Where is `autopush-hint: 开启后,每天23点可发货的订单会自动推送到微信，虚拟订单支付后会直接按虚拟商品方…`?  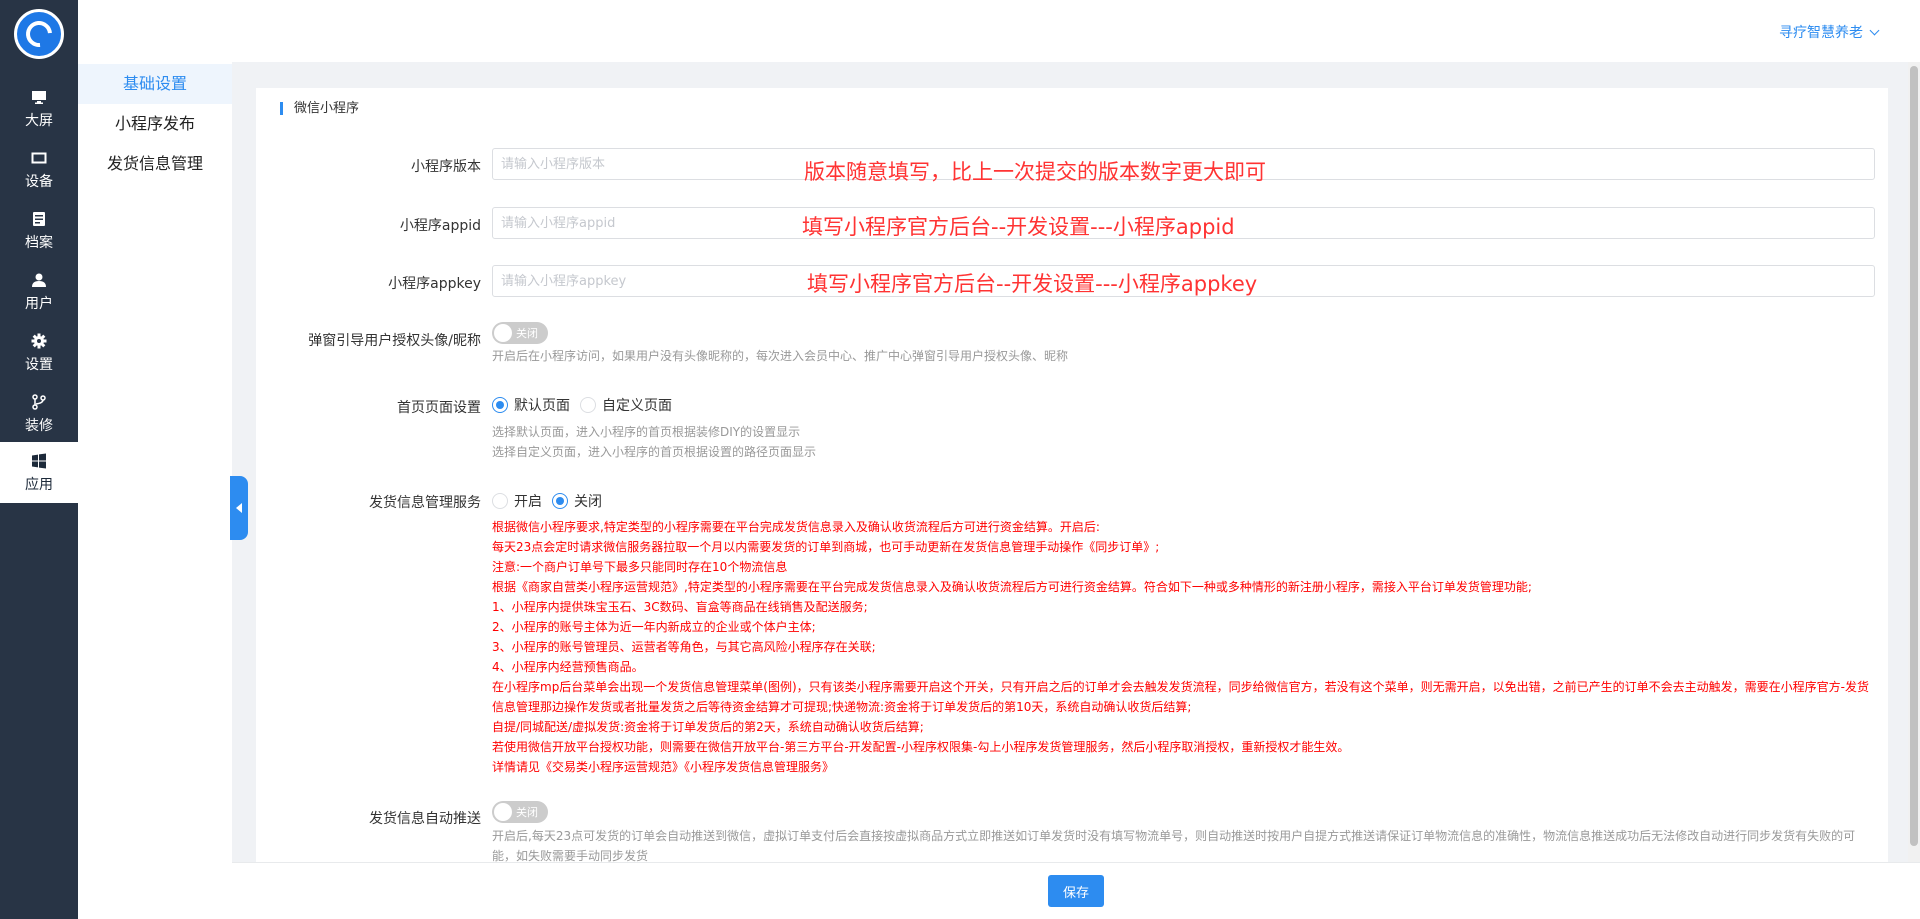 autopush-hint: 开启后,每天23点可发货的订单会自动推送到微信，虚拟订单支付后会直接按虚拟商品方… is located at coordinates (1174, 845).